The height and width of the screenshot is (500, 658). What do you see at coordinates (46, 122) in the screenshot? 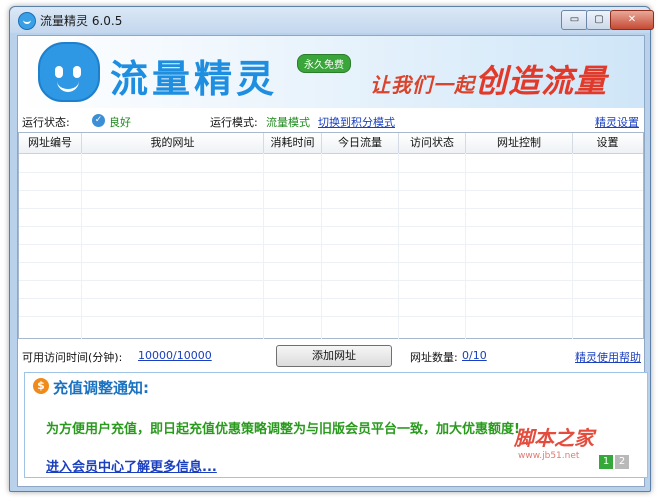
I see `run-status-label: 运行状态:` at bounding box center [46, 122].